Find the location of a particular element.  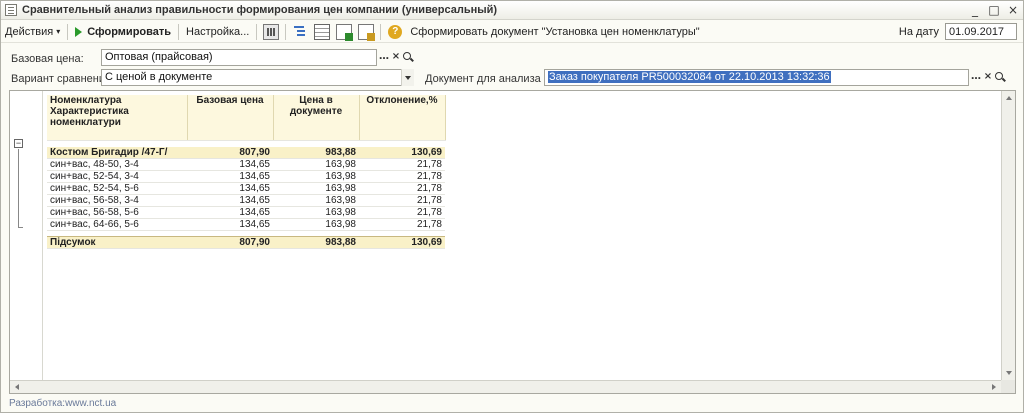

report-icon is located at coordinates (11, 10).